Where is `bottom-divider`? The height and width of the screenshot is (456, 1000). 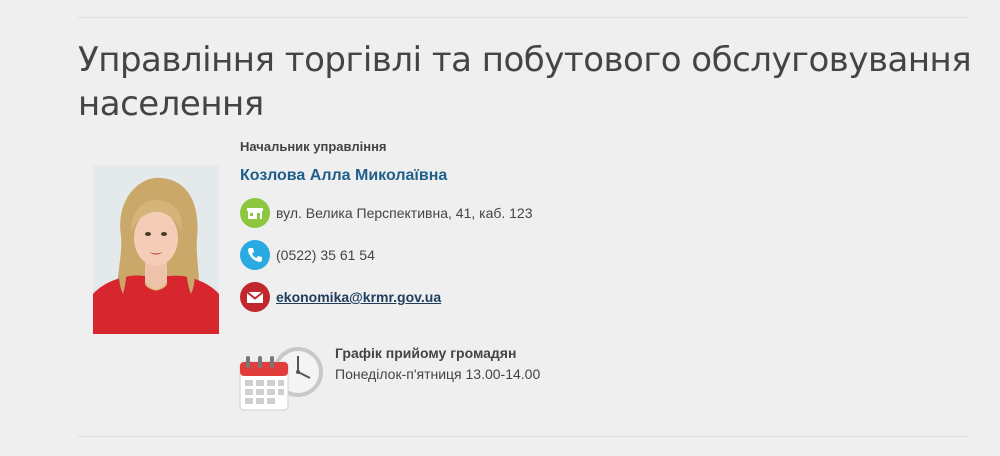 bottom-divider is located at coordinates (523, 436).